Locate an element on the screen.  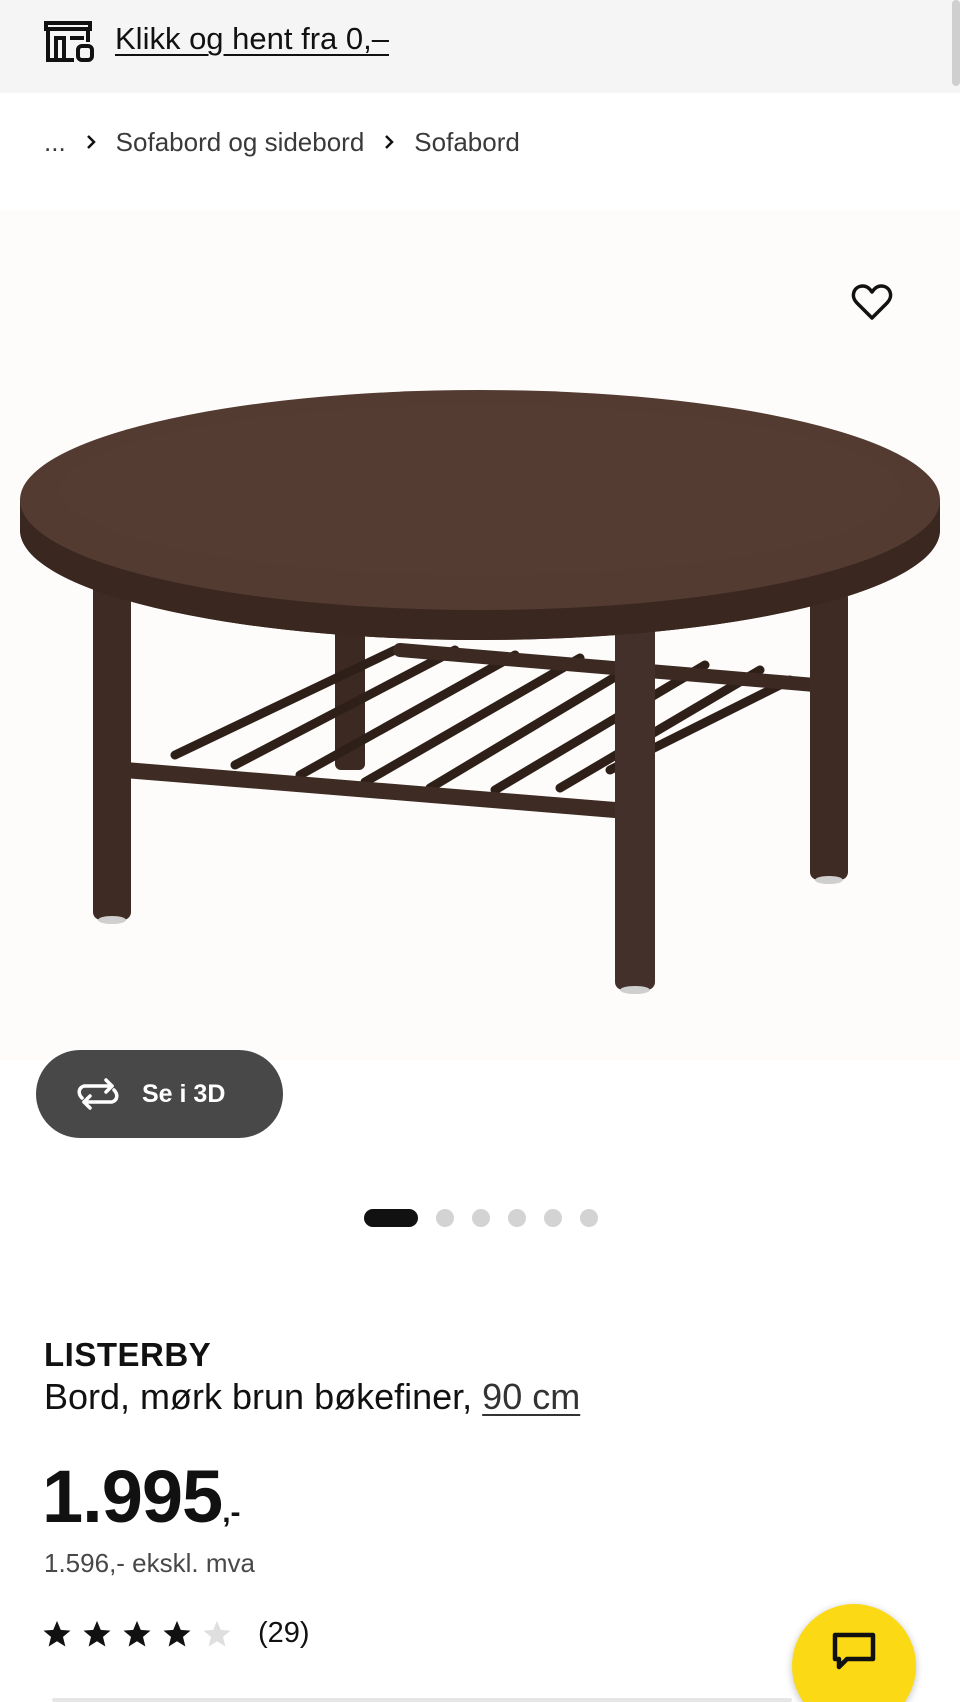
rating: (29) is located at coordinates (176, 1633).